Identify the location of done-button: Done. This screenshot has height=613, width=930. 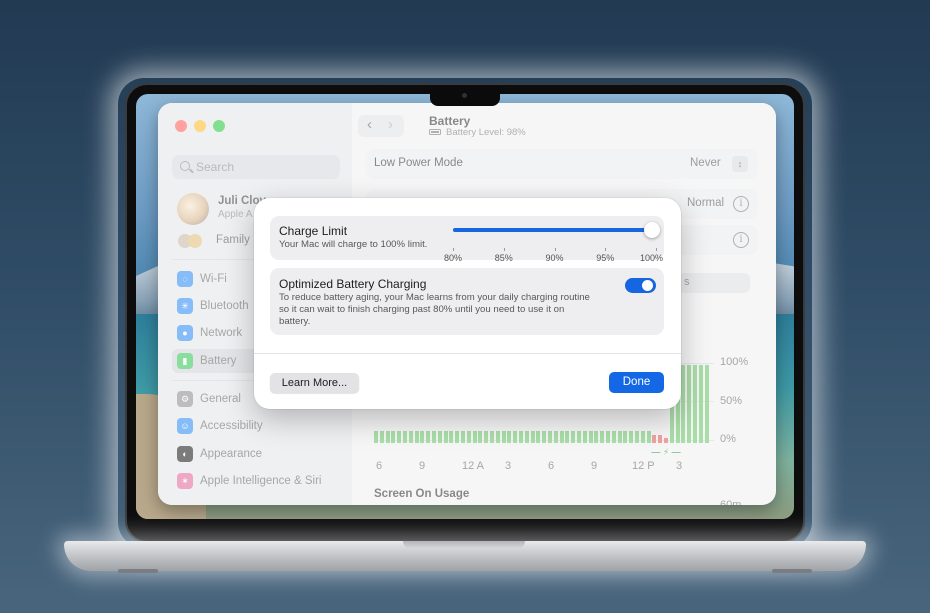
(636, 382).